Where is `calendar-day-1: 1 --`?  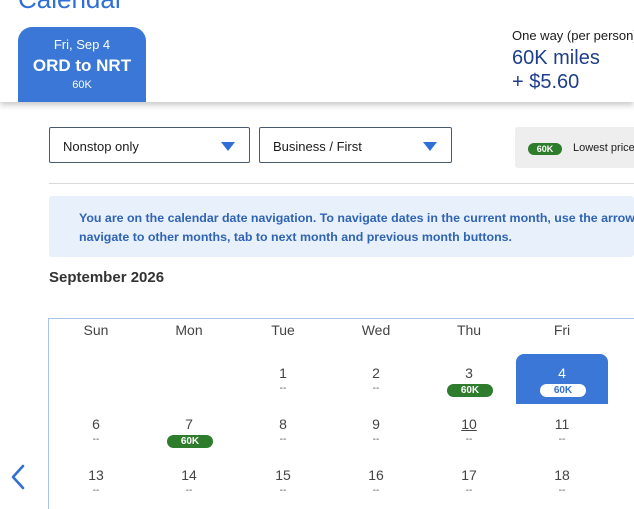
calendar-day-1: 1 -- is located at coordinates (283, 379).